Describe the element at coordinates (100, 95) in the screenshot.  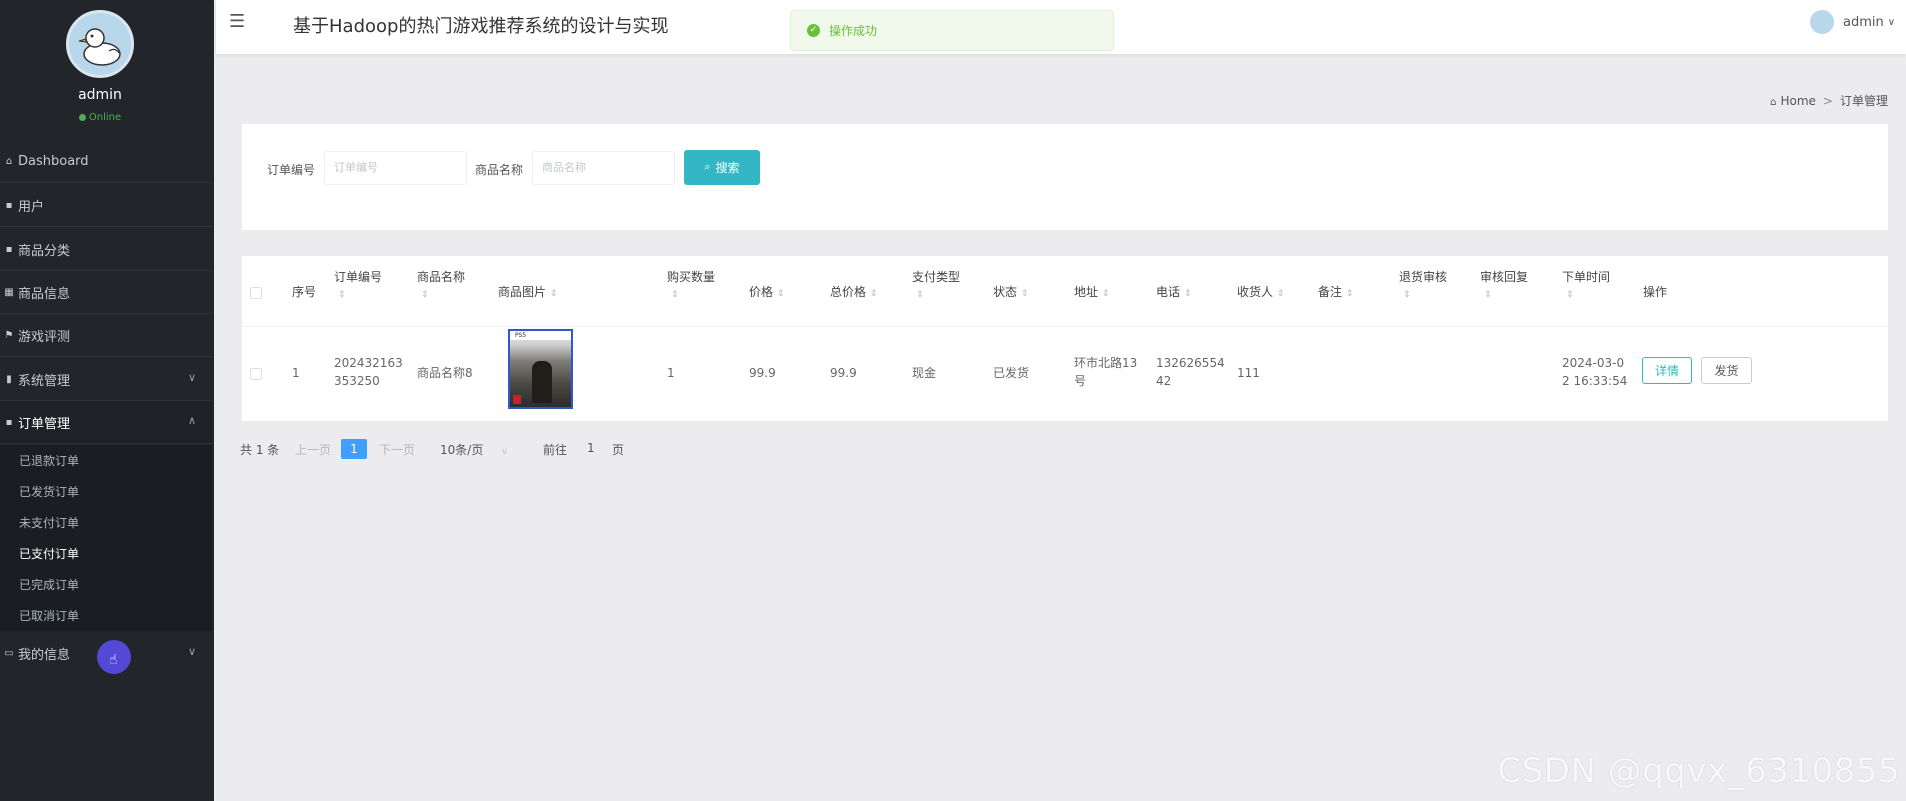
I see `sidebar-username: admin` at that location.